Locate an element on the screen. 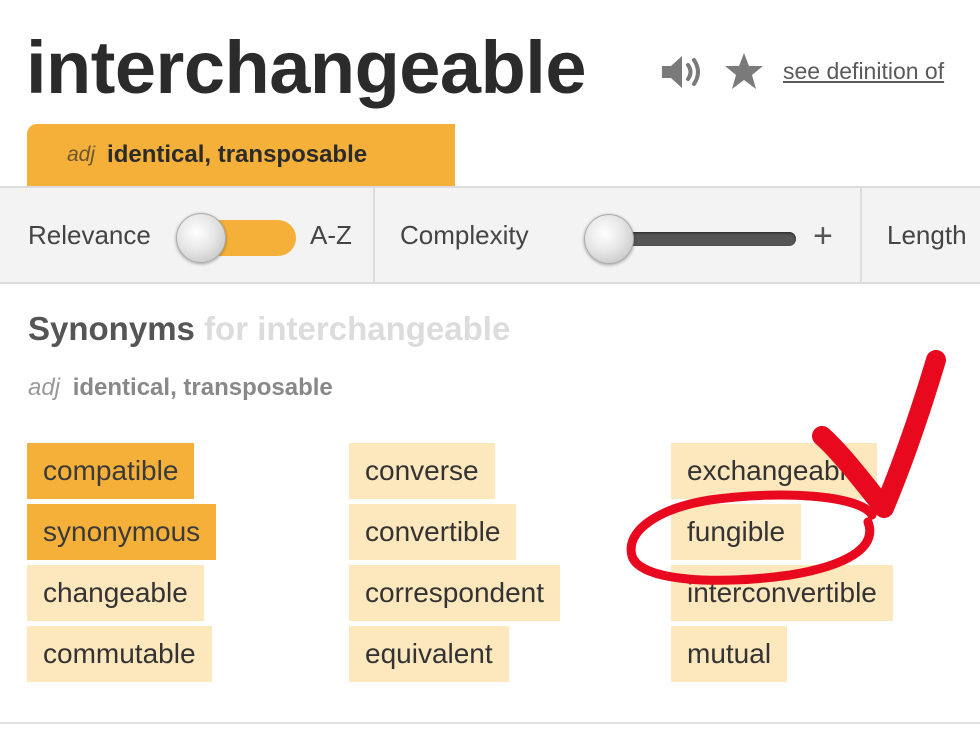 This screenshot has height=742, width=980. speaker-icon is located at coordinates (683, 72).